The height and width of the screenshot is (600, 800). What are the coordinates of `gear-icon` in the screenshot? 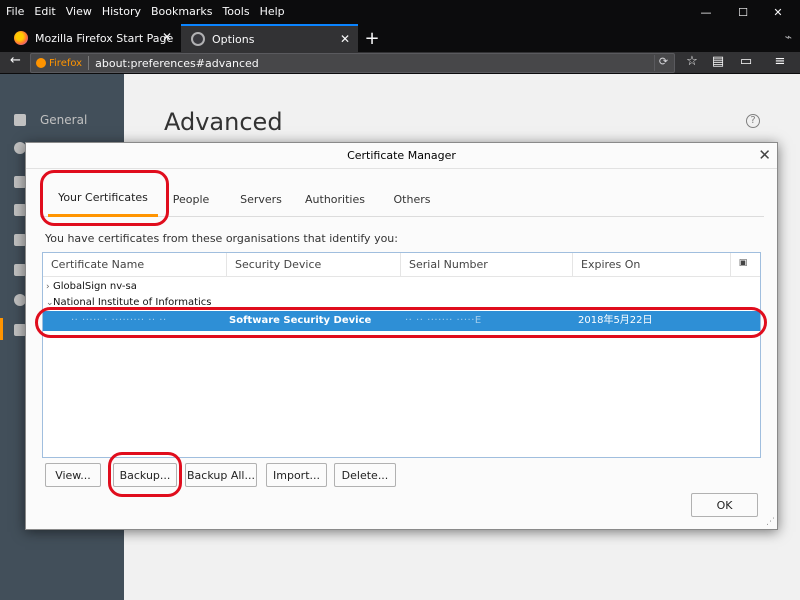 It's located at (198, 39).